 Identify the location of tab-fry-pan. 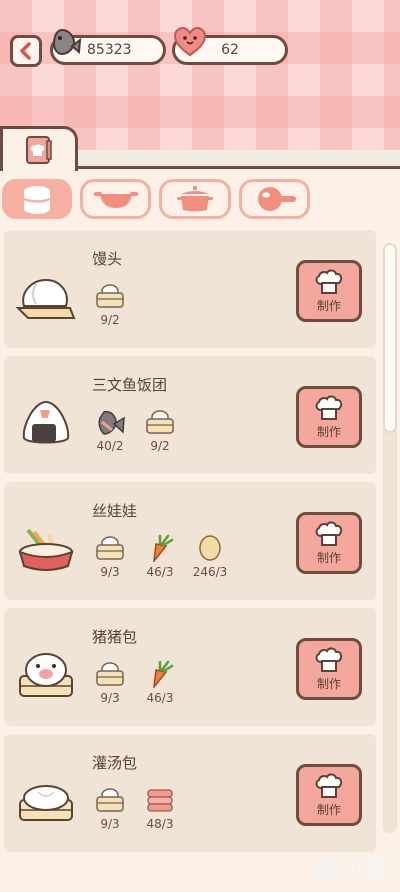
(115, 199).